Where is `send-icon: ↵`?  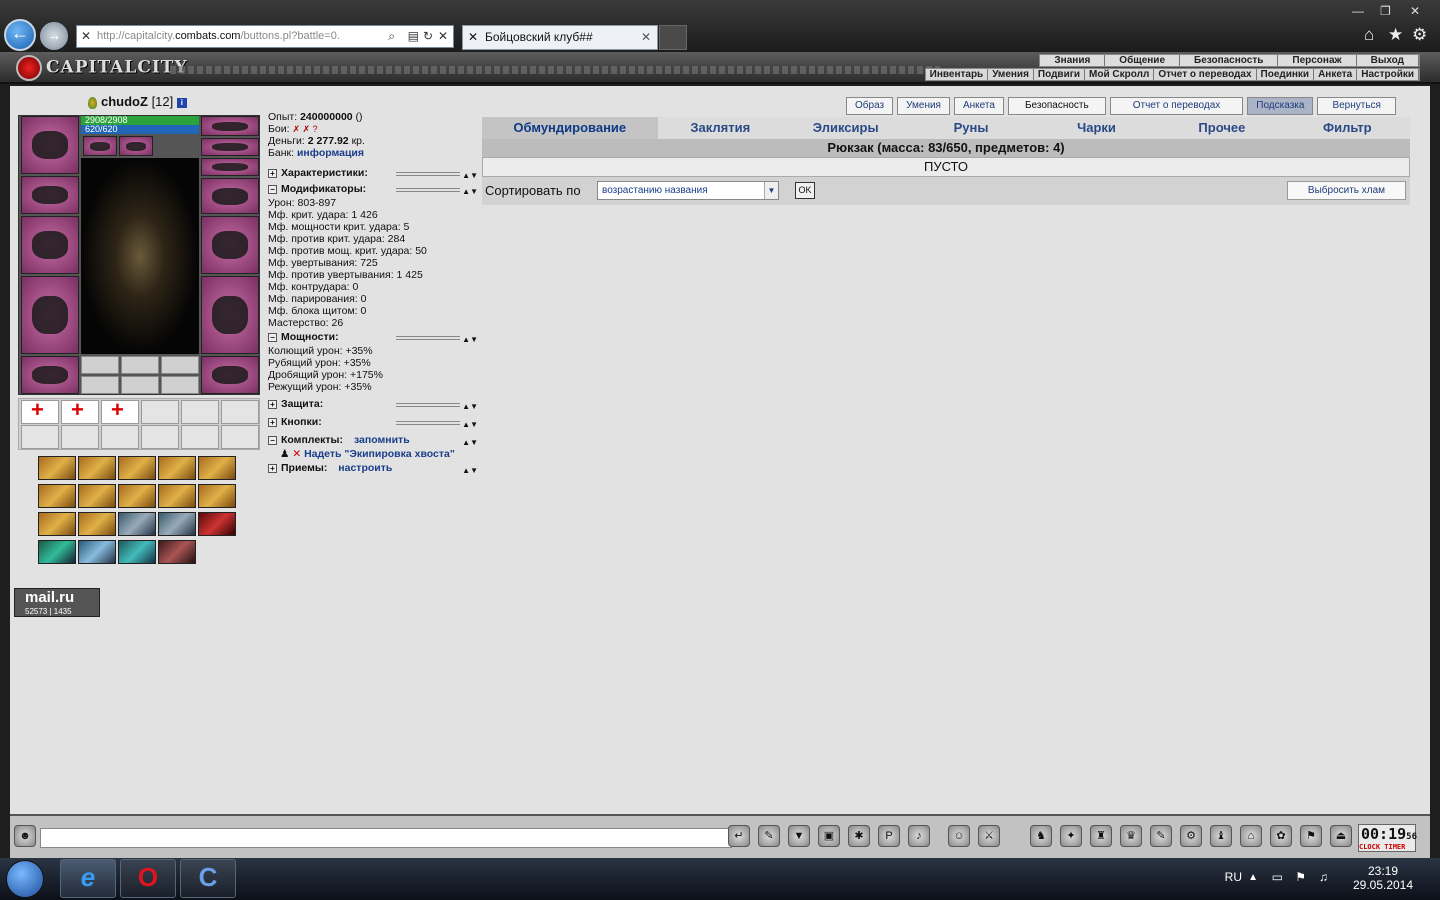 send-icon: ↵ is located at coordinates (739, 836).